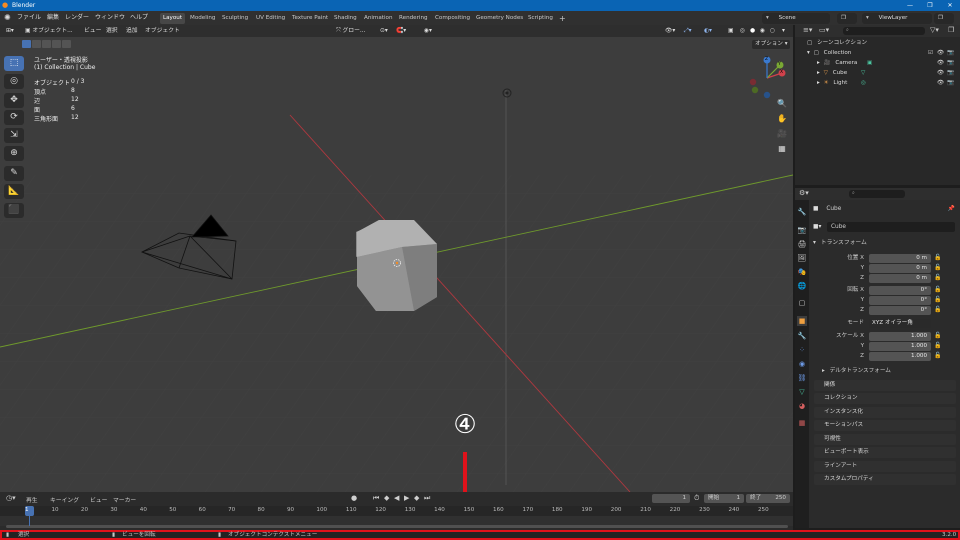 Image resolution: width=960 pixels, height=540 pixels. Describe the element at coordinates (930, 53) in the screenshot. I see `checkbox-icon: ☑` at that location.